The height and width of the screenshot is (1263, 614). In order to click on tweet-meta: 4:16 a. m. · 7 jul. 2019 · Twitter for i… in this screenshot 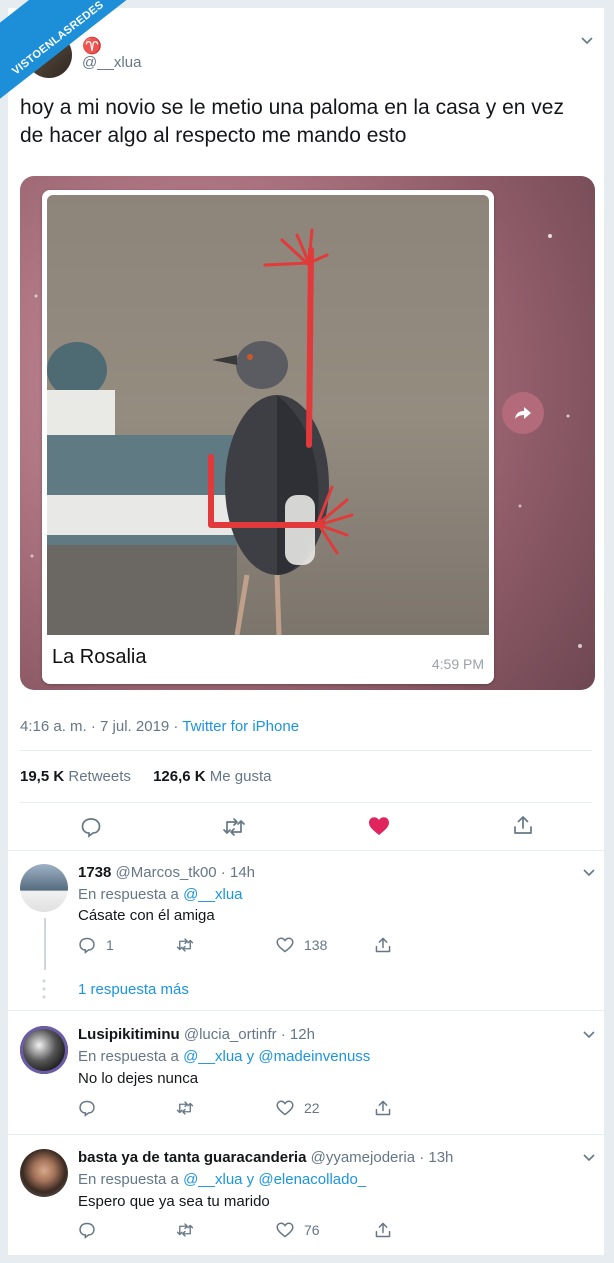, I will do `click(159, 726)`.